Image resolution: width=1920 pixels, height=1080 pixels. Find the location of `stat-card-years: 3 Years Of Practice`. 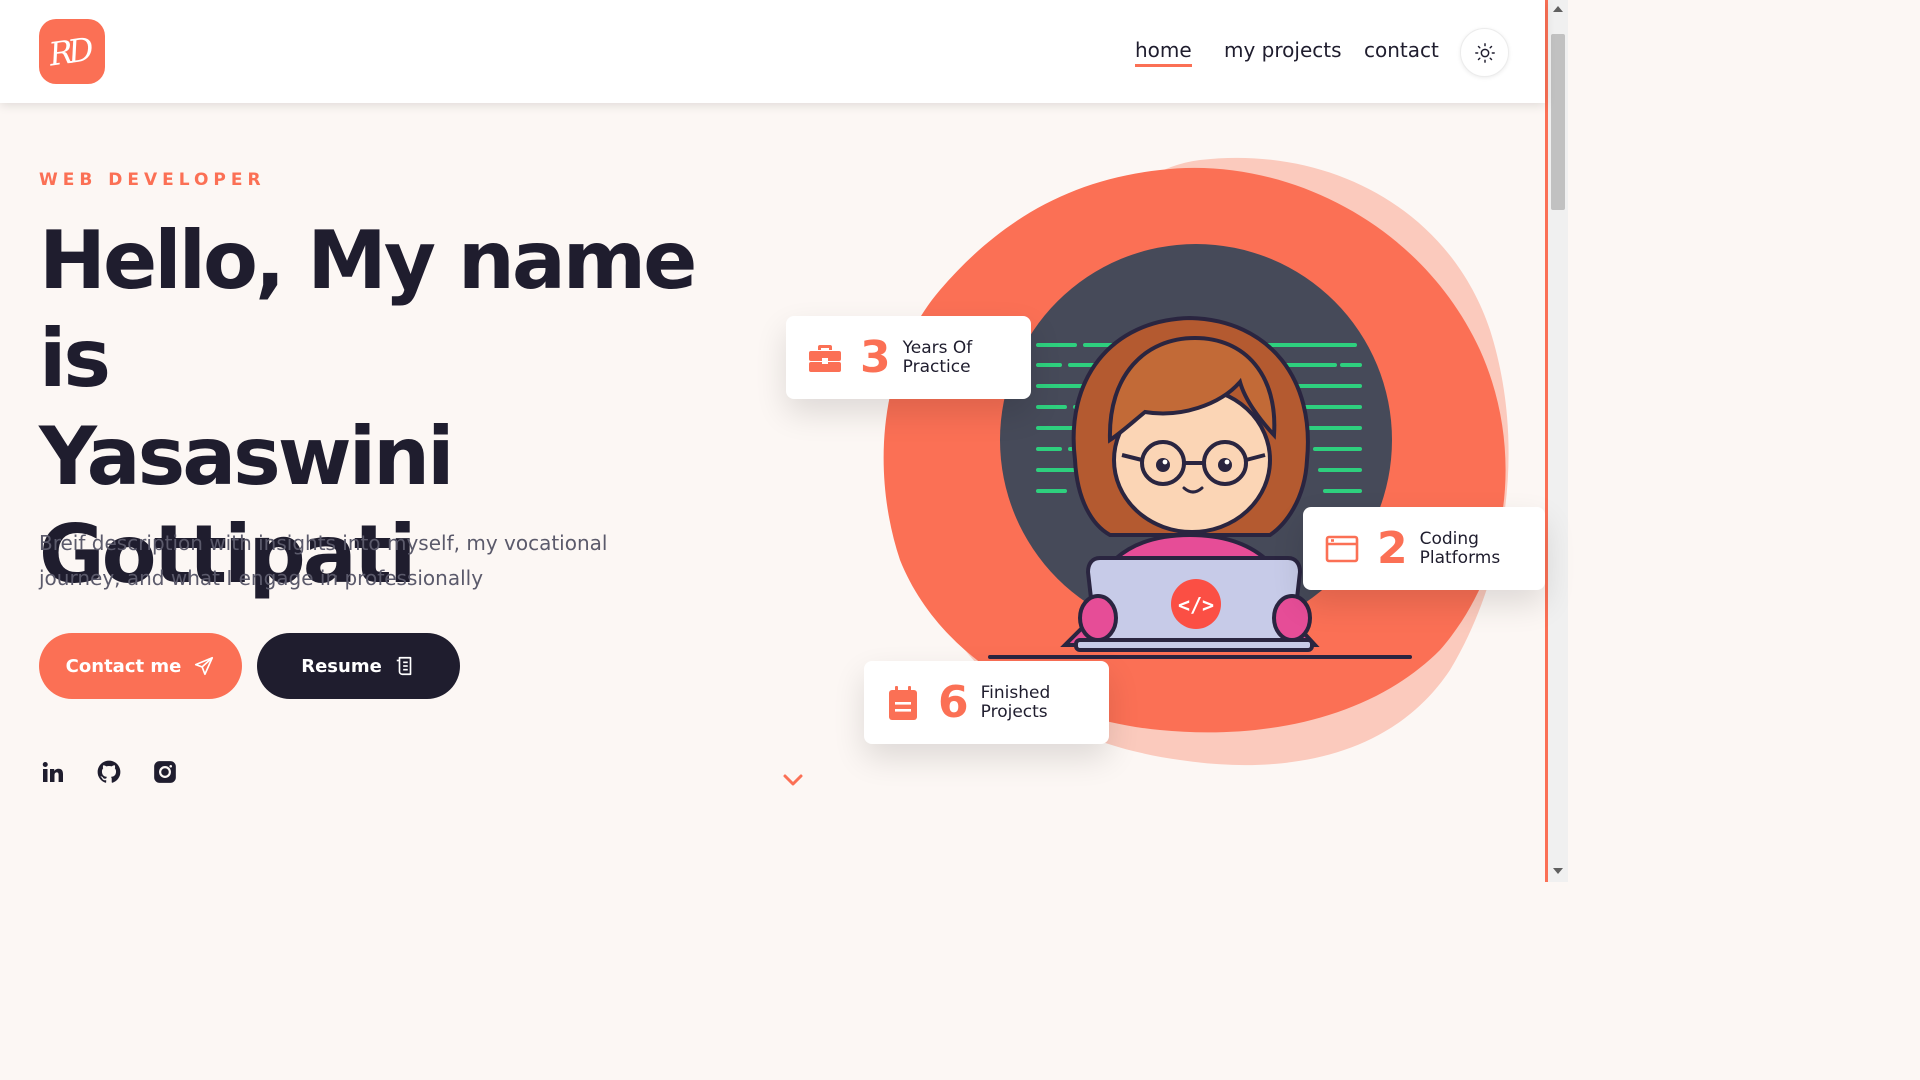

stat-card-years: 3 Years Of Practice is located at coordinates (908, 357).